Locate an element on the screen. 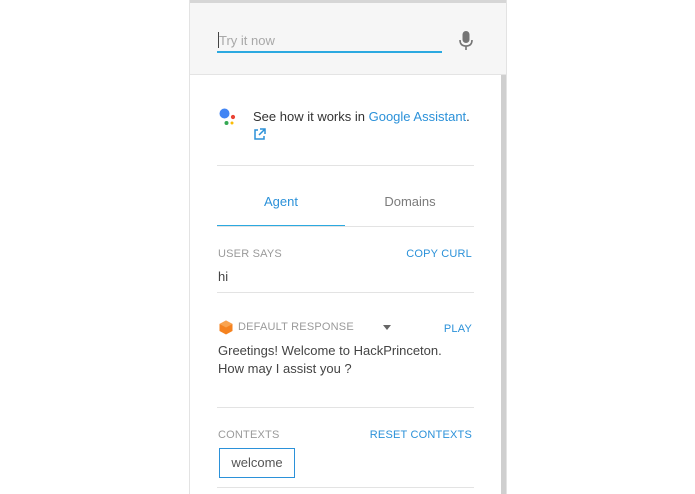  assistant-promo: See how it works in Google Assistant. is located at coordinates (344, 129).